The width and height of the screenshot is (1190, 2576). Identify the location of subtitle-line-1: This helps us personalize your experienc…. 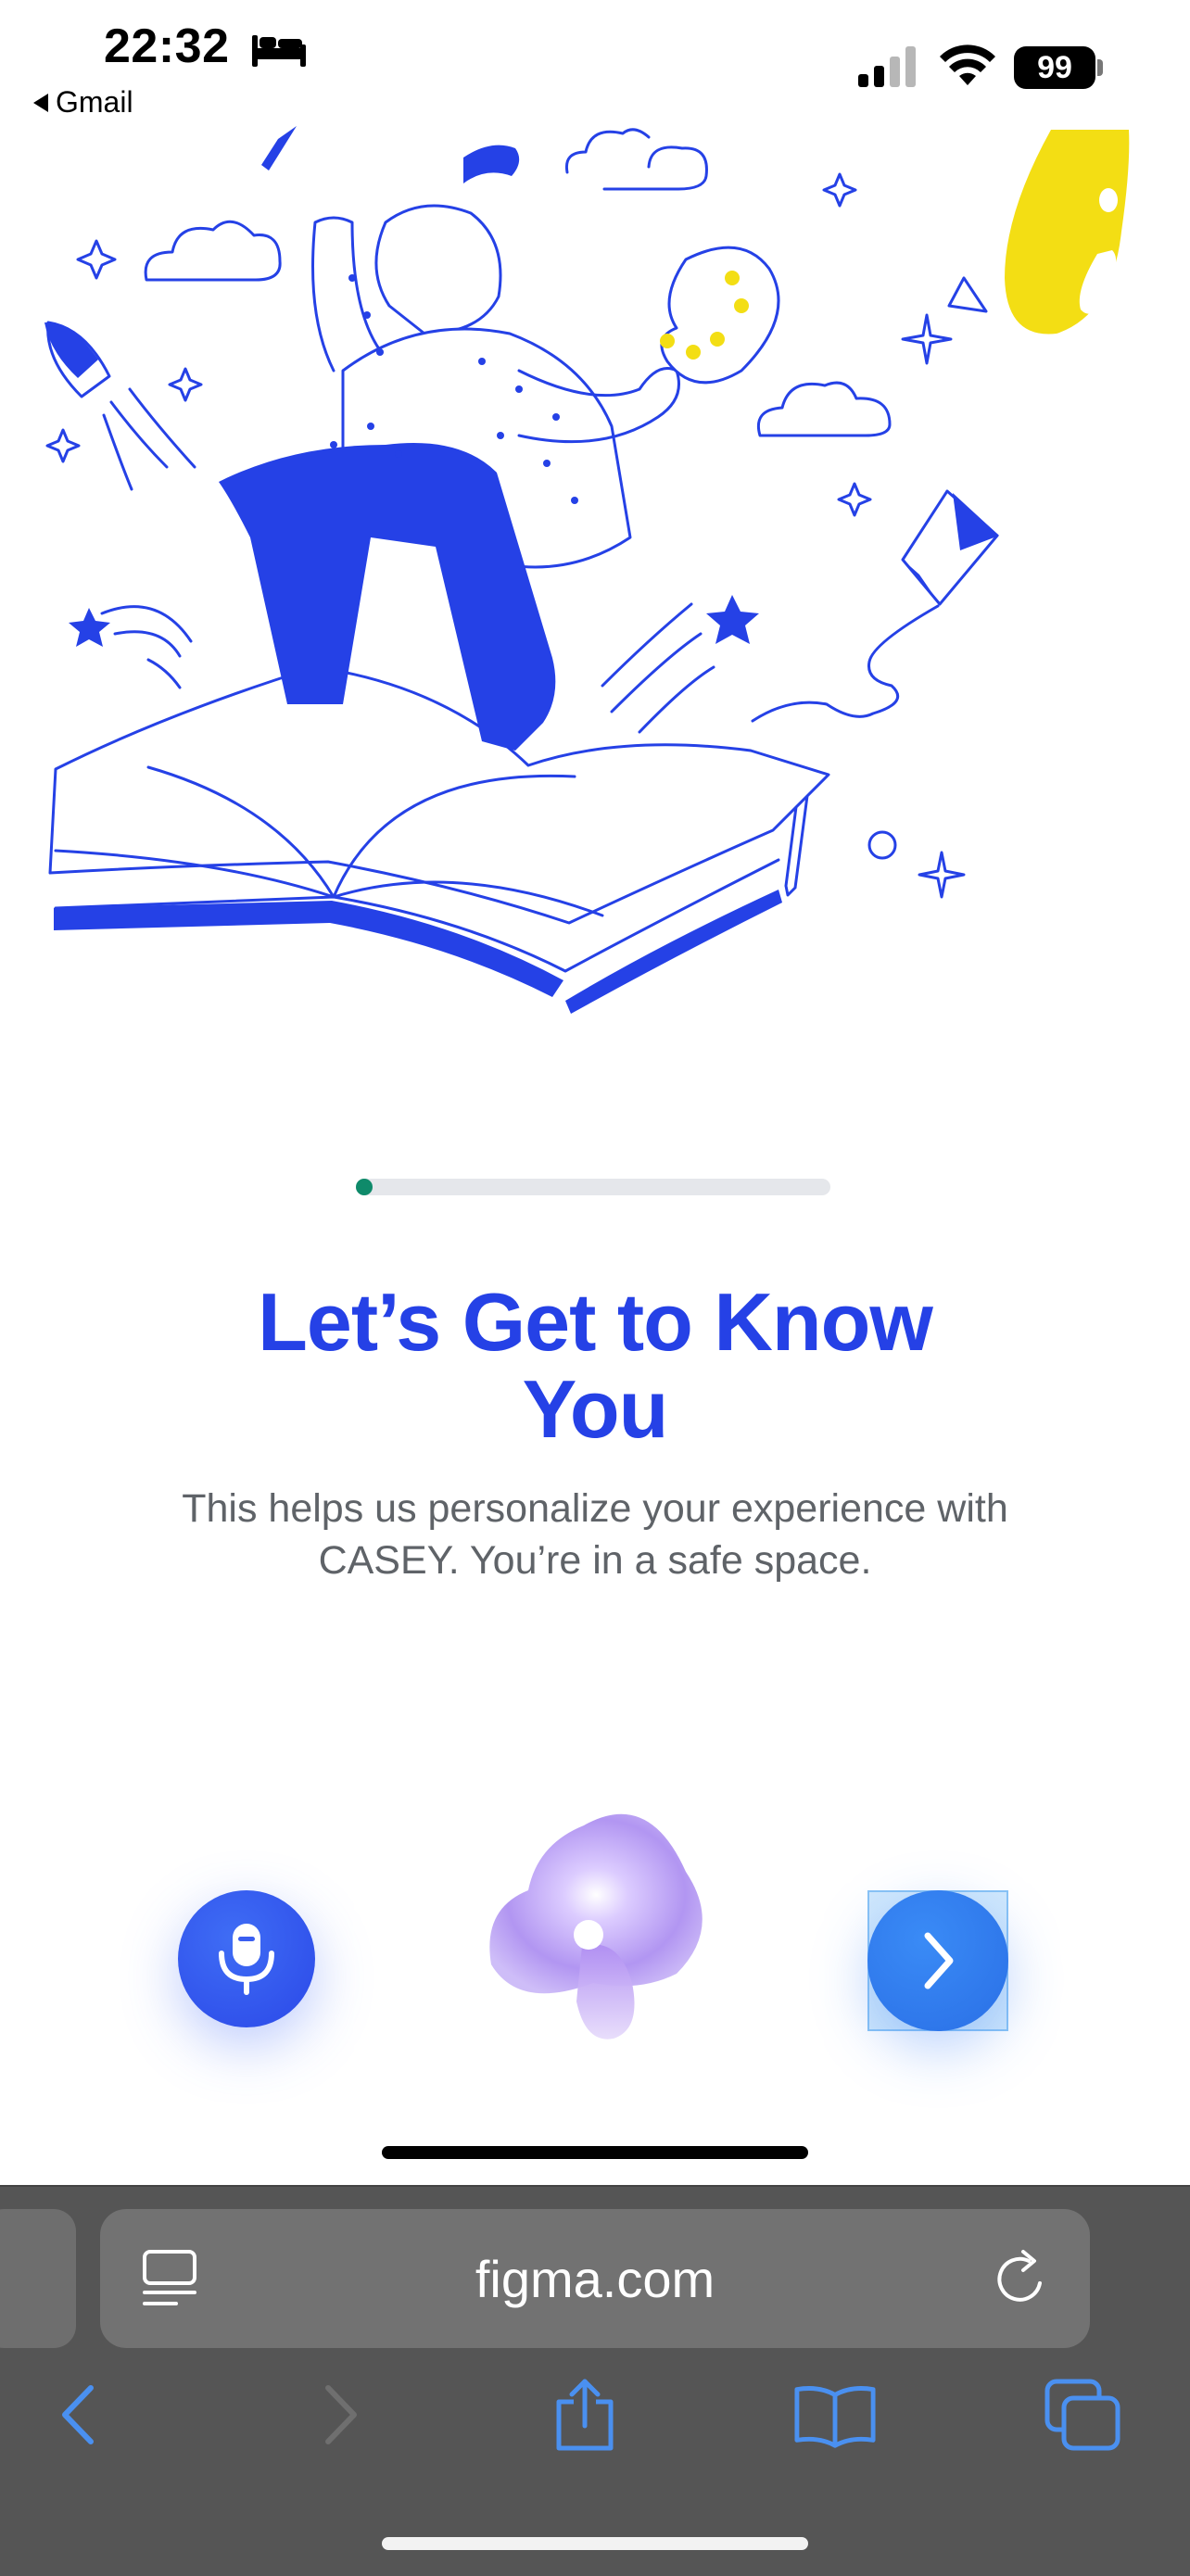
(595, 1508).